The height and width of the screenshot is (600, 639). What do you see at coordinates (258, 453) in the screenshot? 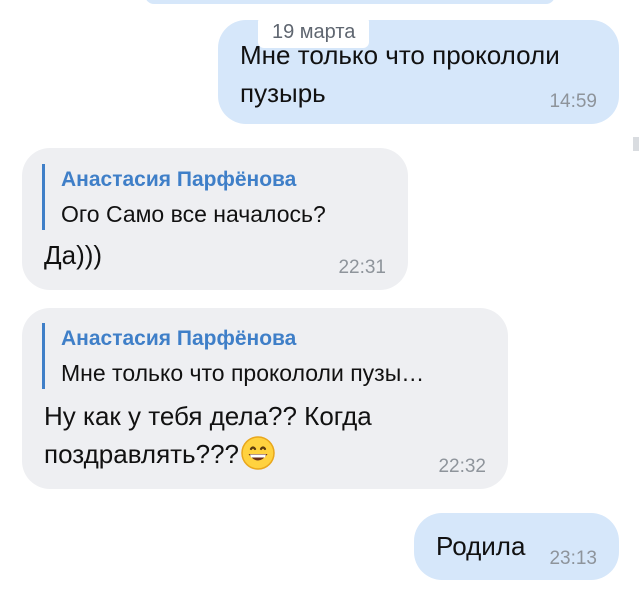
I see `grinning-face-icon` at bounding box center [258, 453].